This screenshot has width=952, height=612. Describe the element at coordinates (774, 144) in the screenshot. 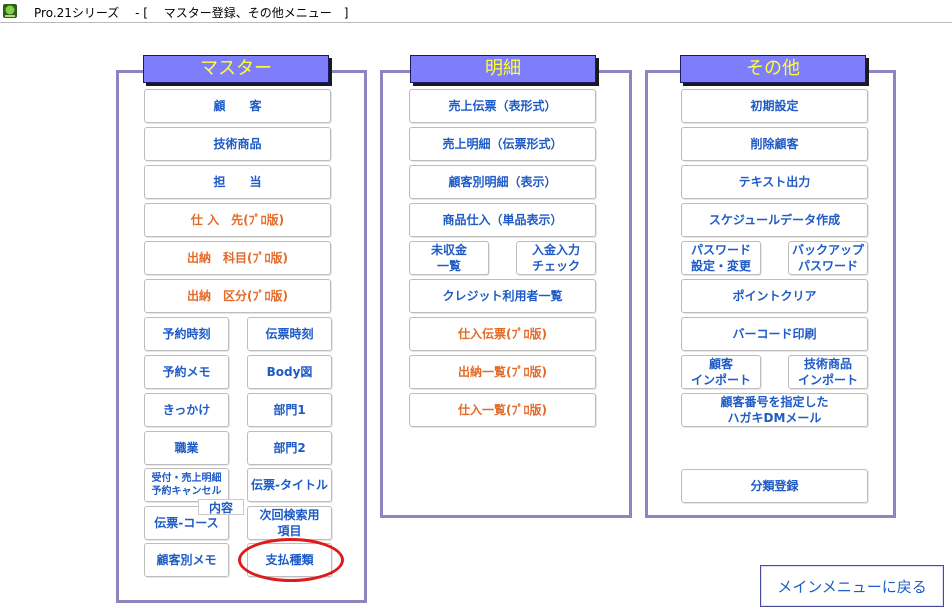

I see `delete-customer-button: 削除顧客` at that location.